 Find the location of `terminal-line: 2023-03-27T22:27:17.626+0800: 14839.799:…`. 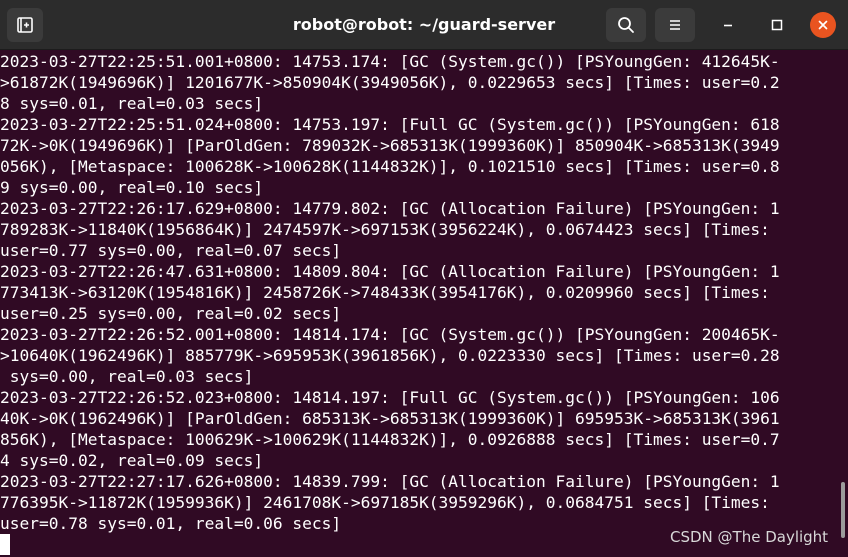

terminal-line: 2023-03-27T22:27:17.626+0800: 14839.799:… is located at coordinates (390, 481).